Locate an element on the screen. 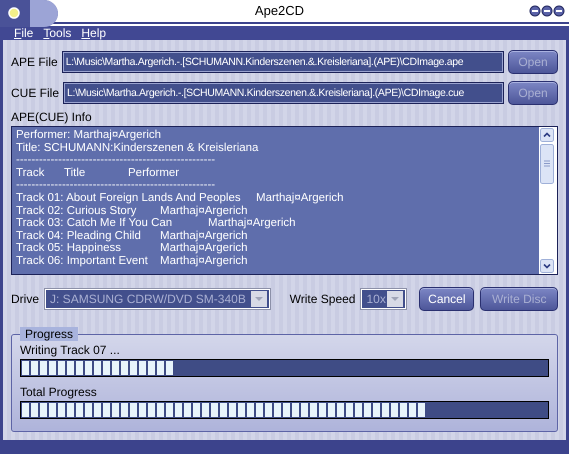 This screenshot has height=454, width=569. column-heading: Title is located at coordinates (75, 173).